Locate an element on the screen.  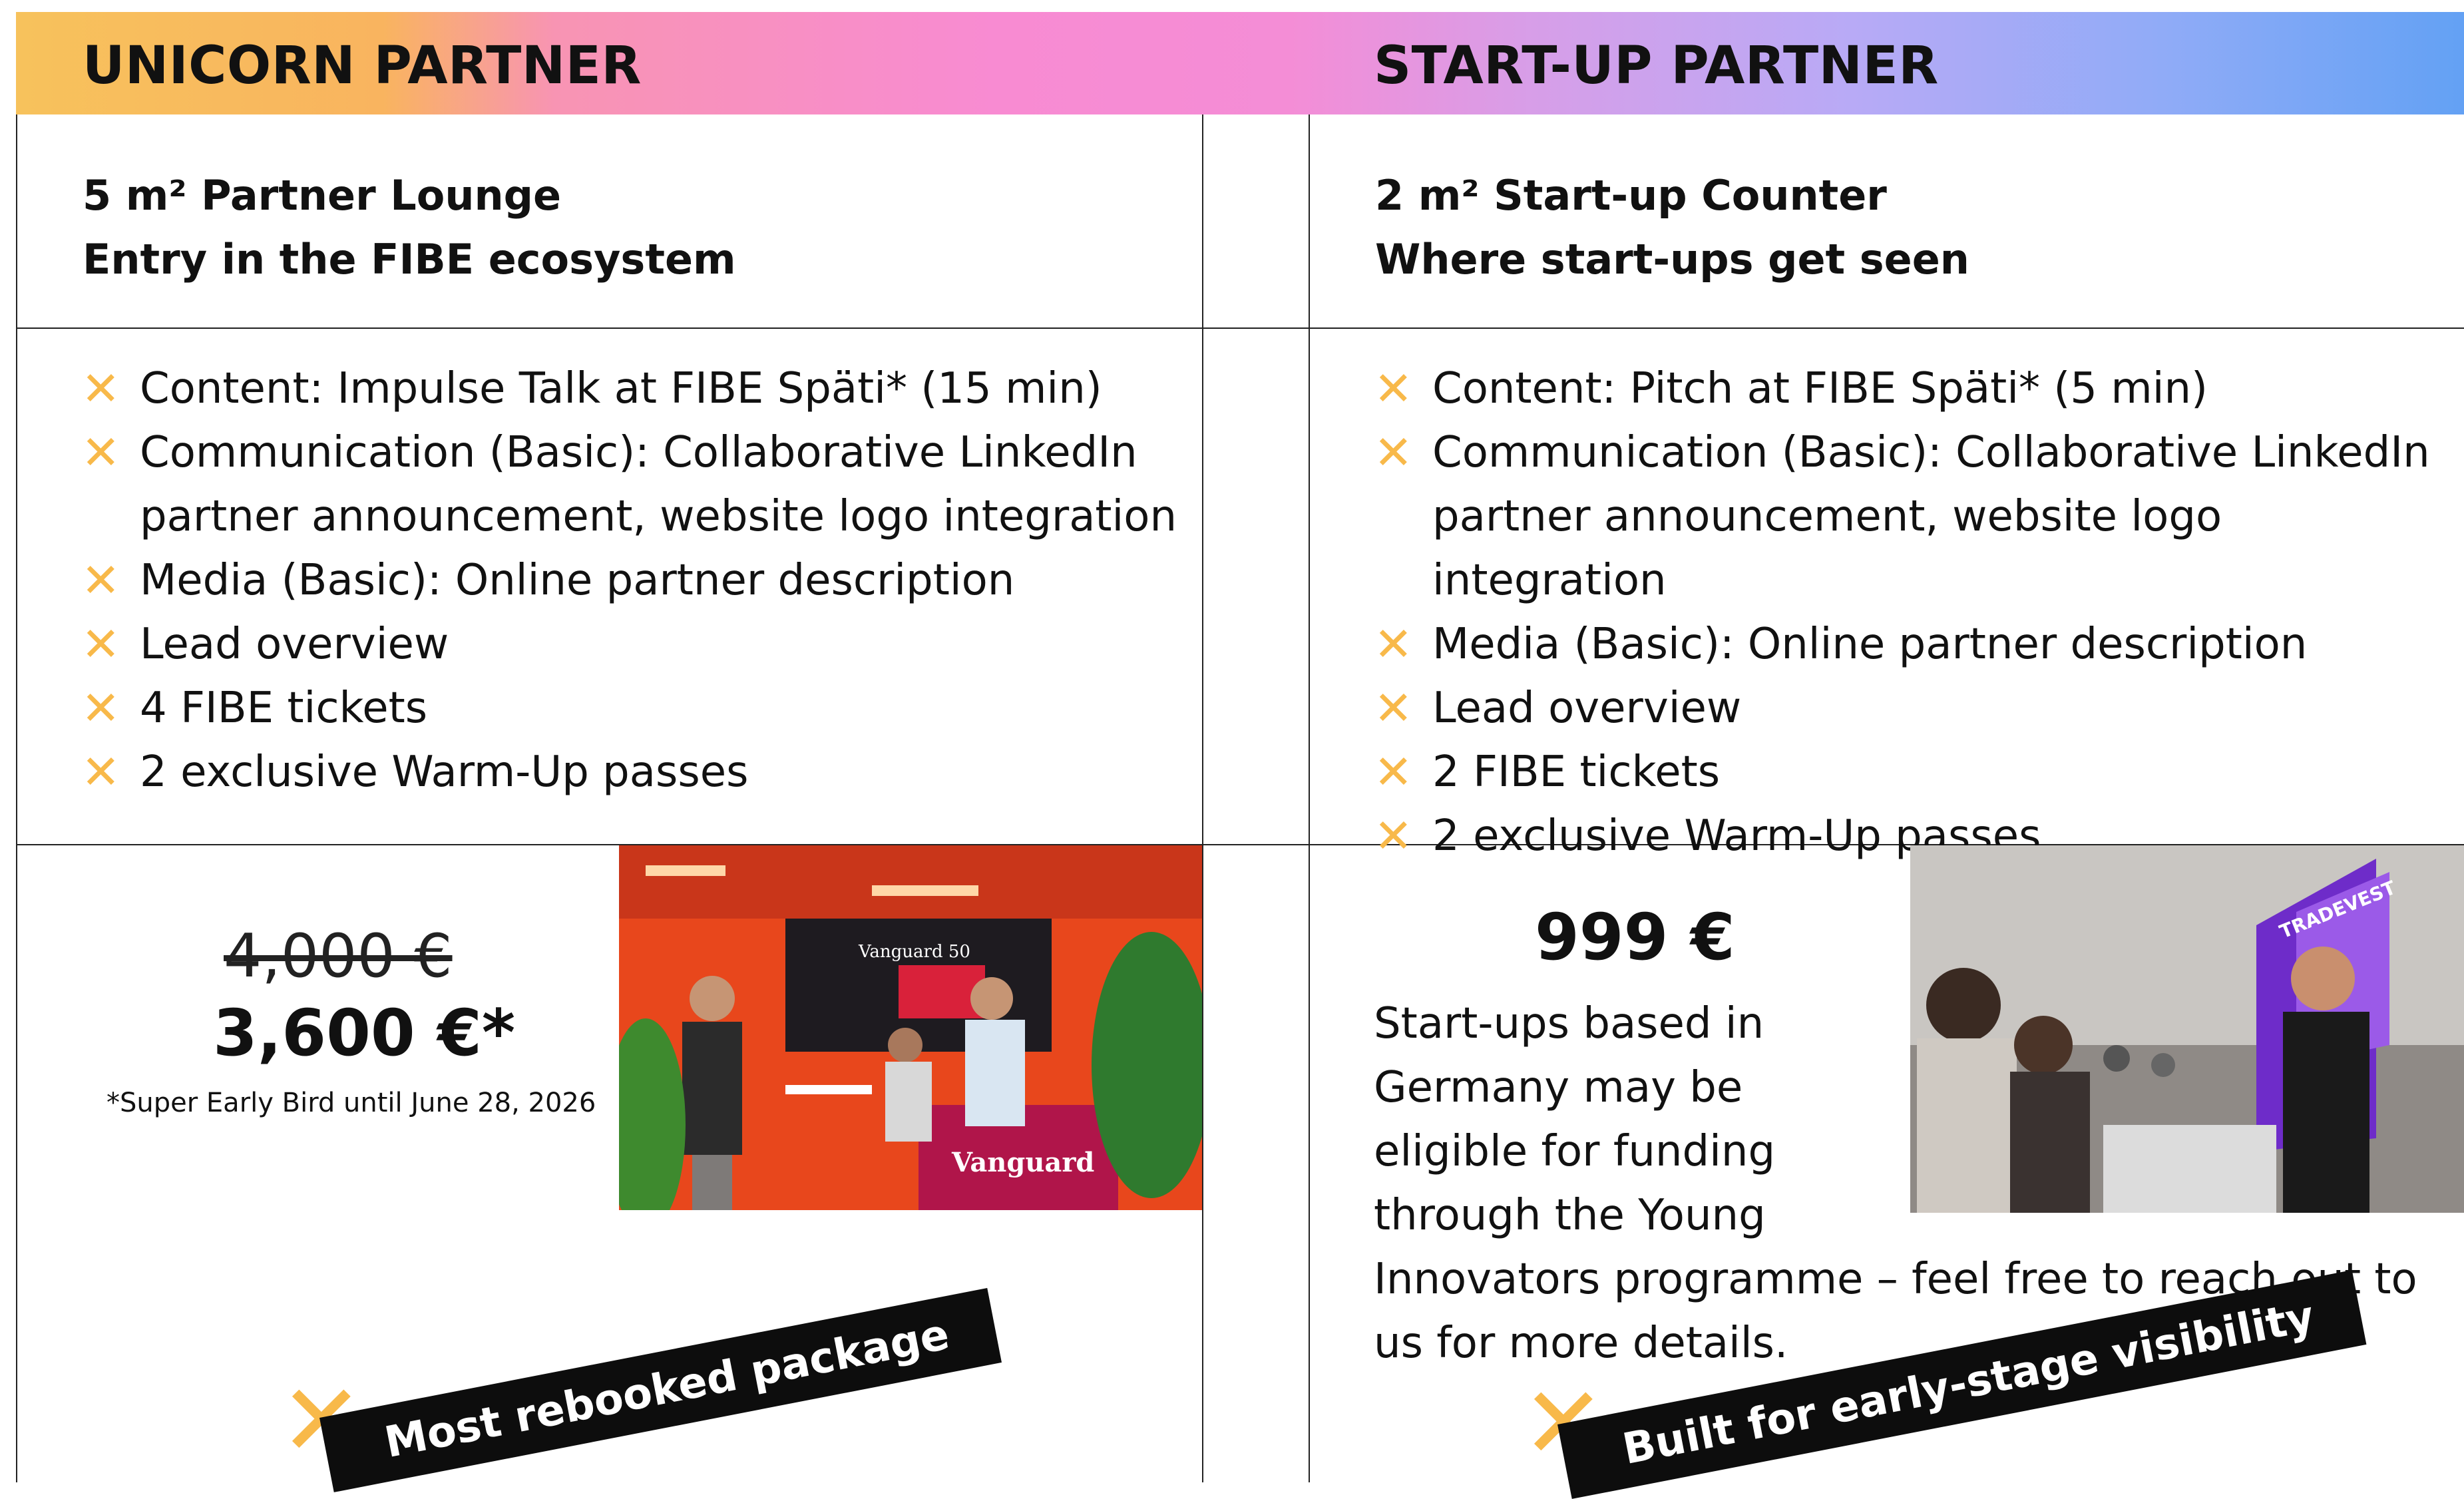
table-border-mid-left is located at coordinates (1202, 798).